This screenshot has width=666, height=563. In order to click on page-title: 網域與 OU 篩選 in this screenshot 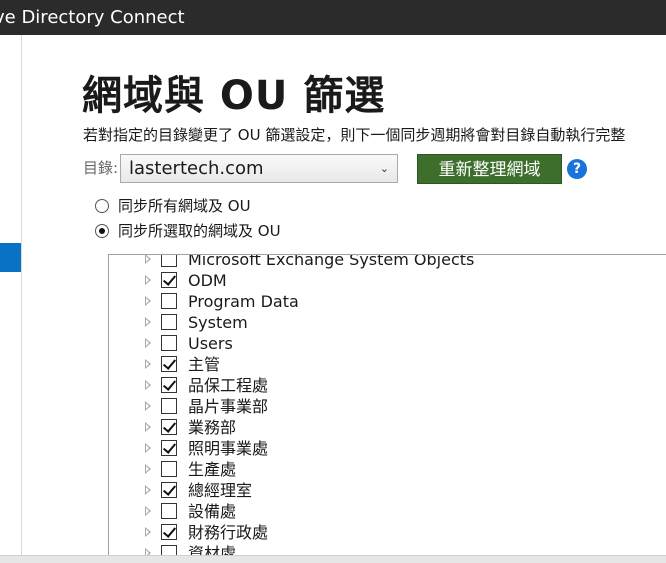, I will do `click(234, 96)`.